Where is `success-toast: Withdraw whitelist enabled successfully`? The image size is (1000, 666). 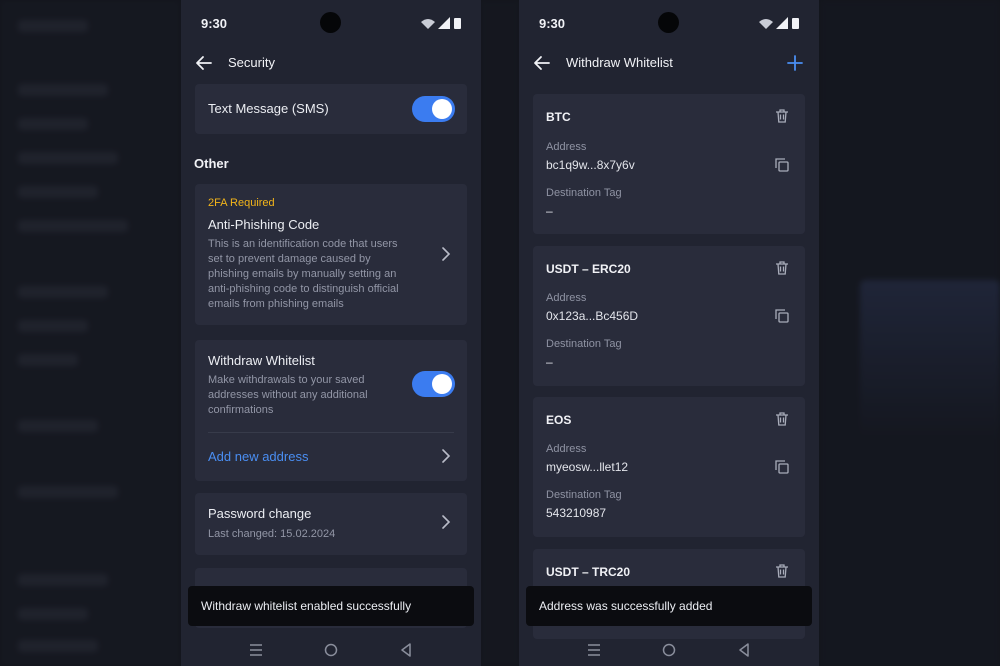 success-toast: Withdraw whitelist enabled successfully is located at coordinates (331, 606).